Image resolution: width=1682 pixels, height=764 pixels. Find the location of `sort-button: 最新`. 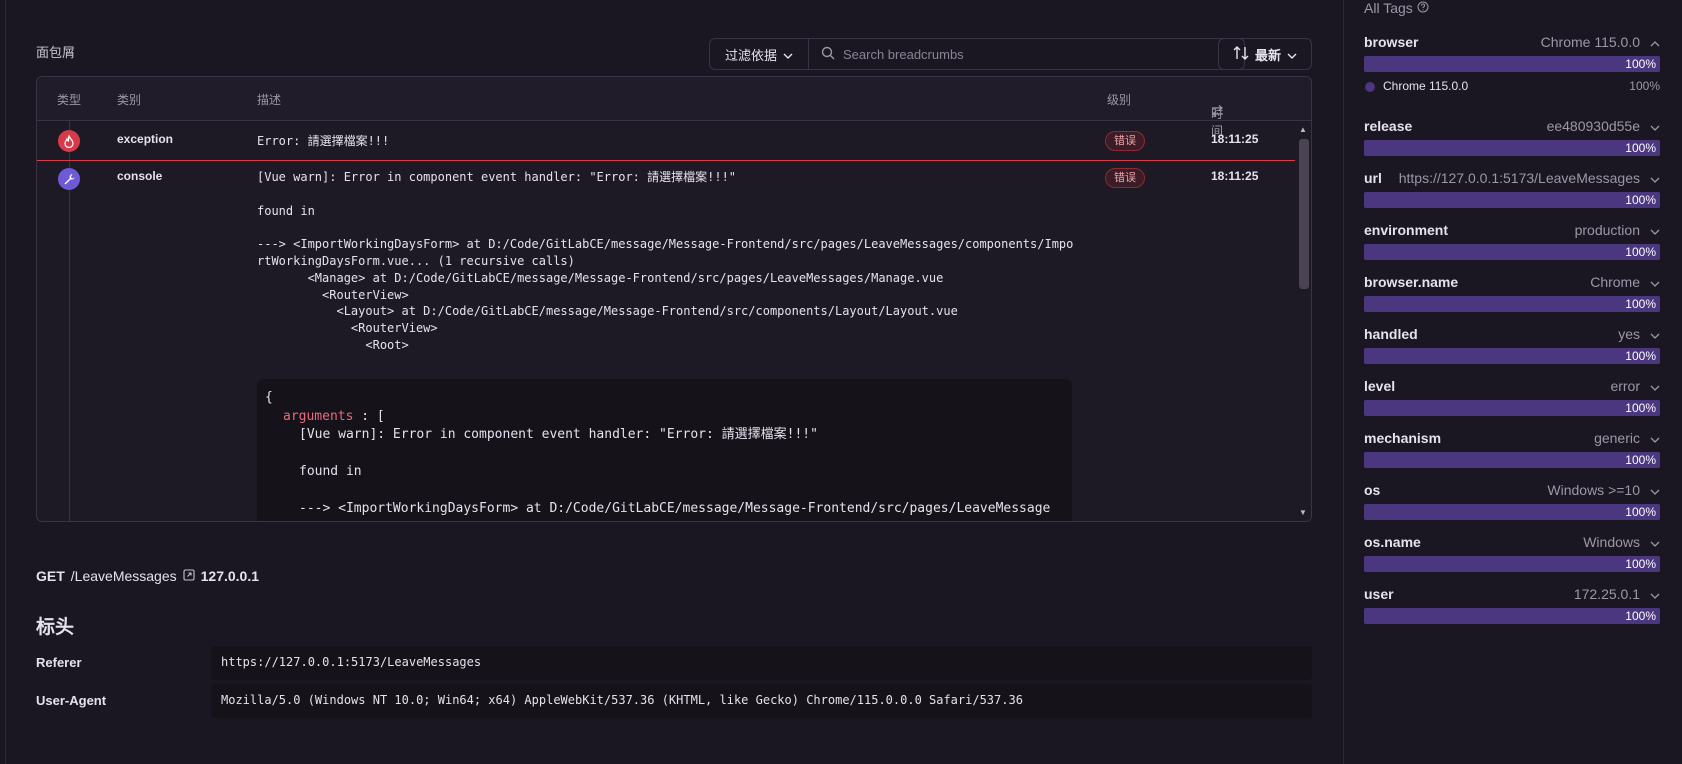

sort-button: 最新 is located at coordinates (1265, 54).